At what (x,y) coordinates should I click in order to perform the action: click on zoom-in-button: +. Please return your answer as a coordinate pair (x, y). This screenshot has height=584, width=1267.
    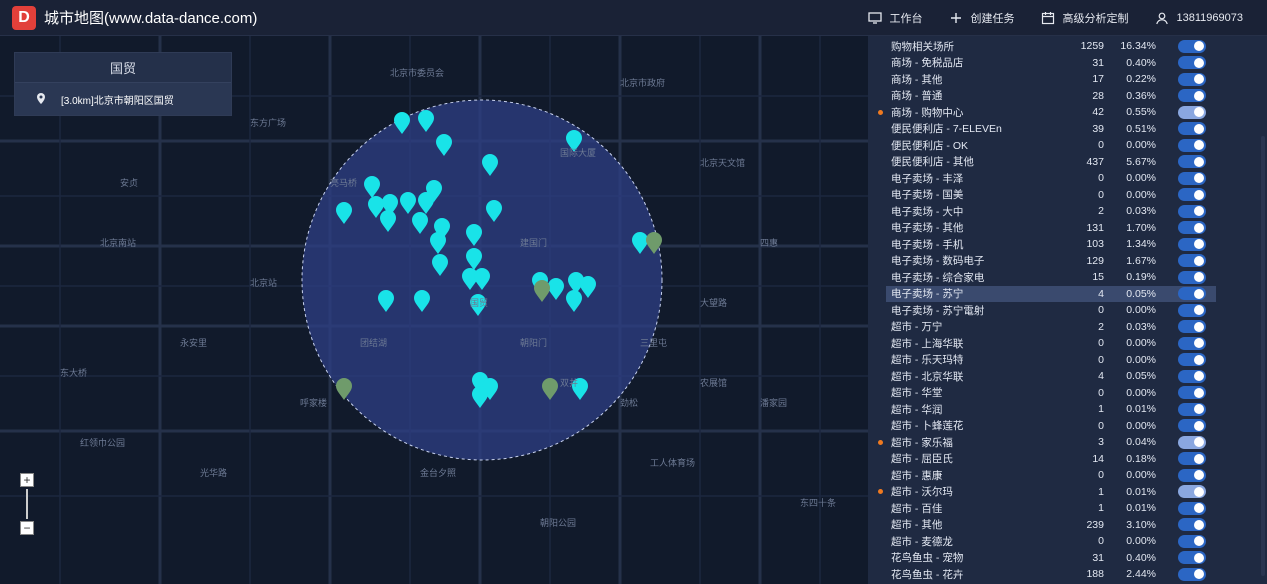
    Looking at the image, I should click on (27, 480).